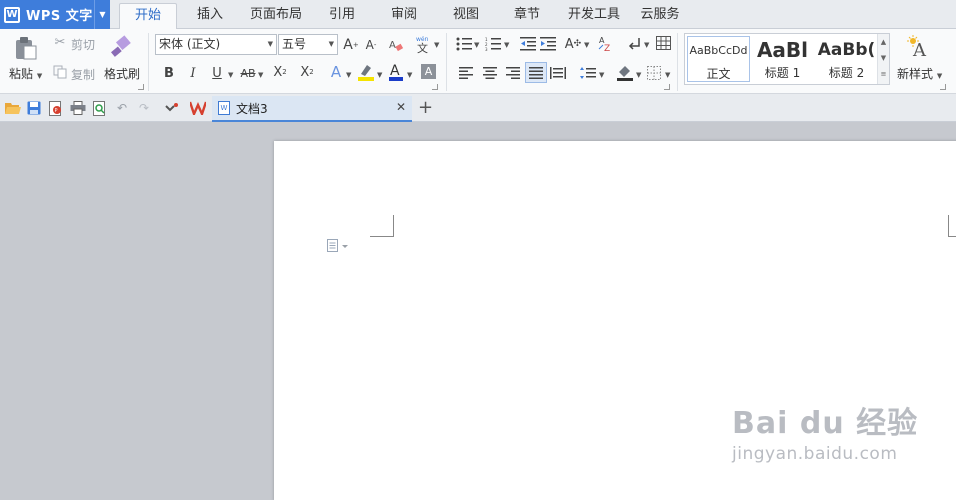 Image resolution: width=956 pixels, height=500 pixels. Describe the element at coordinates (34, 108) in the screenshot. I see `save-icon` at that location.